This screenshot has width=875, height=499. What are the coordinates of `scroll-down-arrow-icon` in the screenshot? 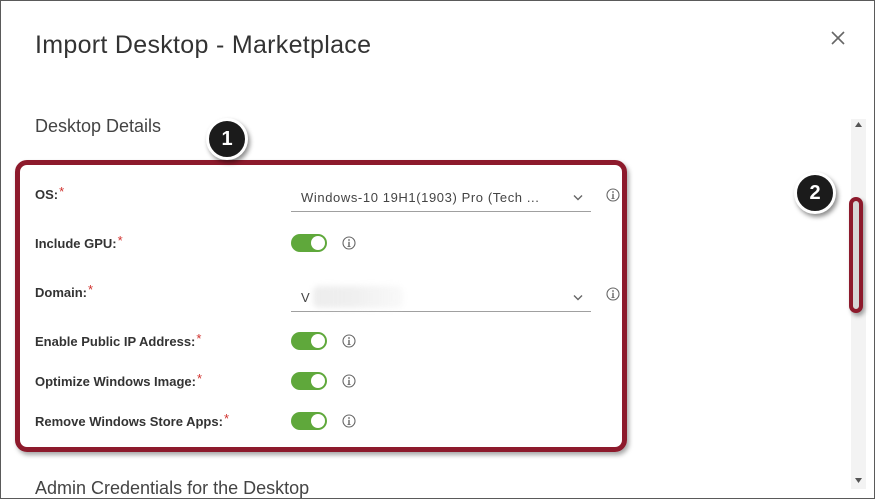 It's located at (858, 480).